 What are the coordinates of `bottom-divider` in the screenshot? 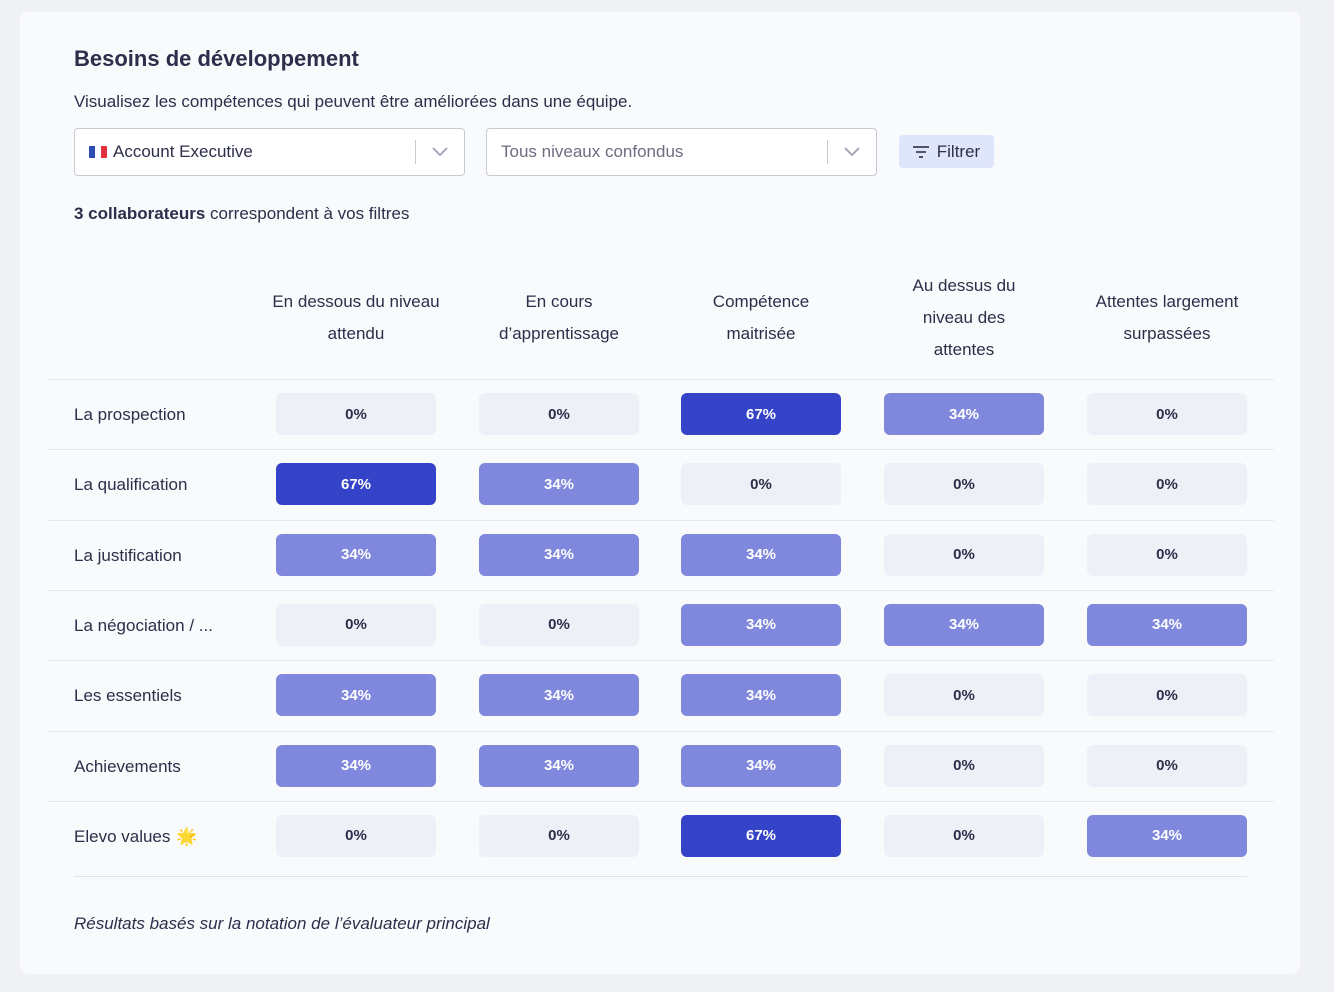 It's located at (660, 876).